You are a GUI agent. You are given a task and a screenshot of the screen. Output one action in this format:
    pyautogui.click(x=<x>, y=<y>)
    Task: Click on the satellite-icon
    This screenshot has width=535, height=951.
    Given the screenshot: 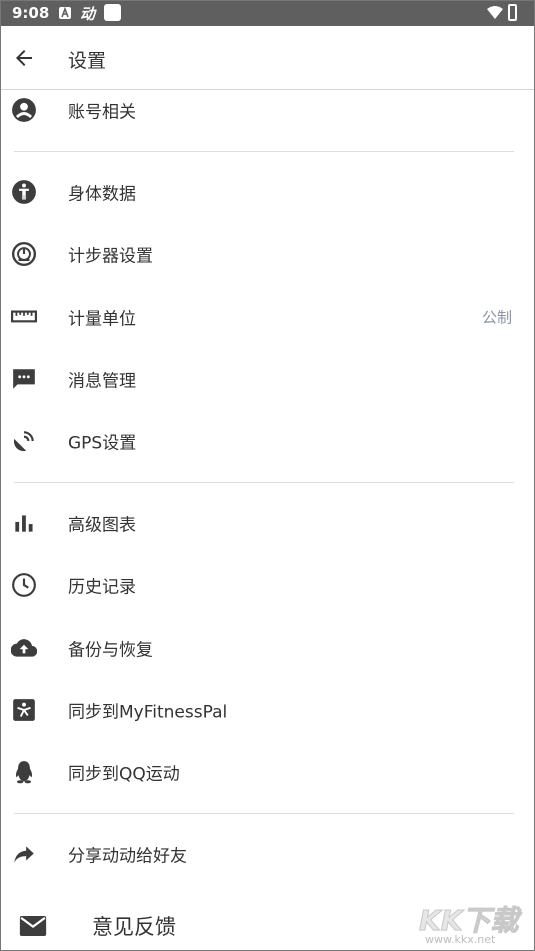 What is the action you would take?
    pyautogui.click(x=24, y=441)
    